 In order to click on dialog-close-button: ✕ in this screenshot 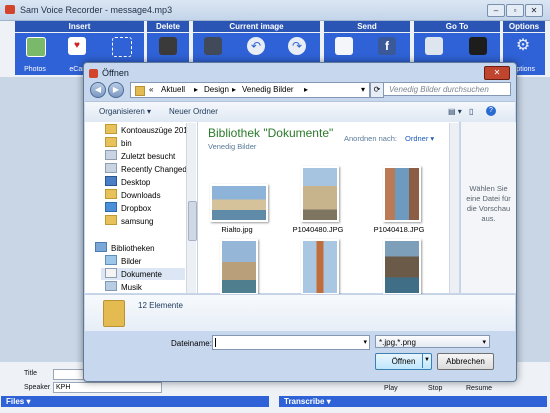, I will do `click(497, 73)`.